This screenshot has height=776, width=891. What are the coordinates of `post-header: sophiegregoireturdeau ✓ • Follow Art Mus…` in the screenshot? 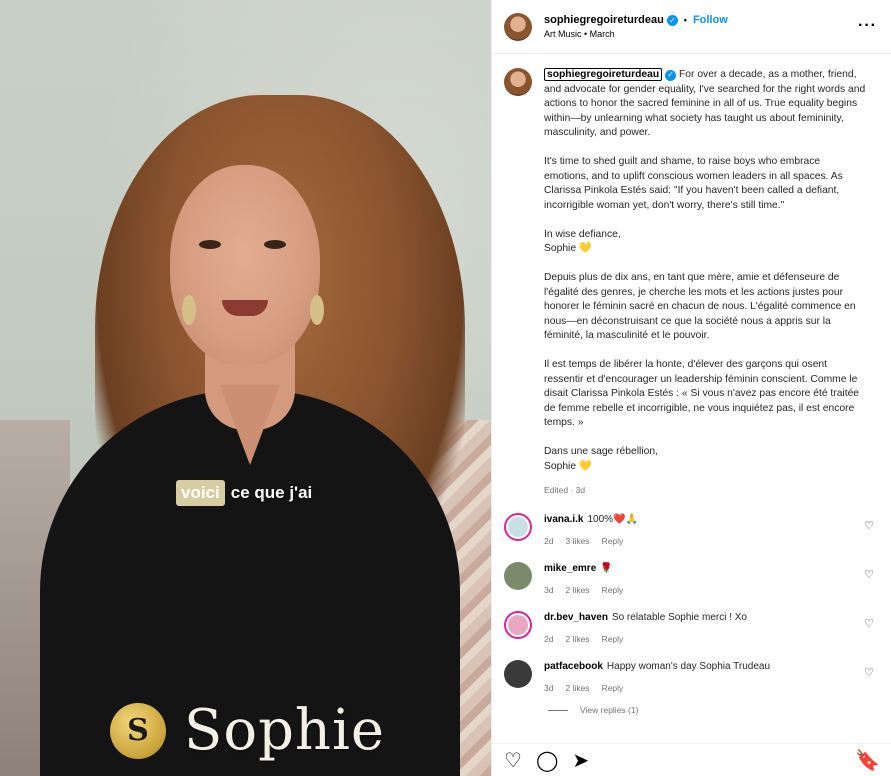 It's located at (691, 27).